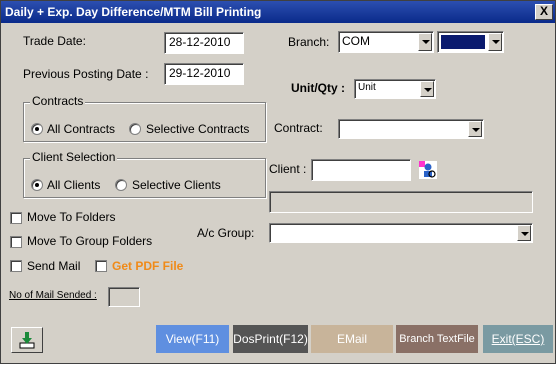  I want to click on branch-color-select, so click(470, 42).